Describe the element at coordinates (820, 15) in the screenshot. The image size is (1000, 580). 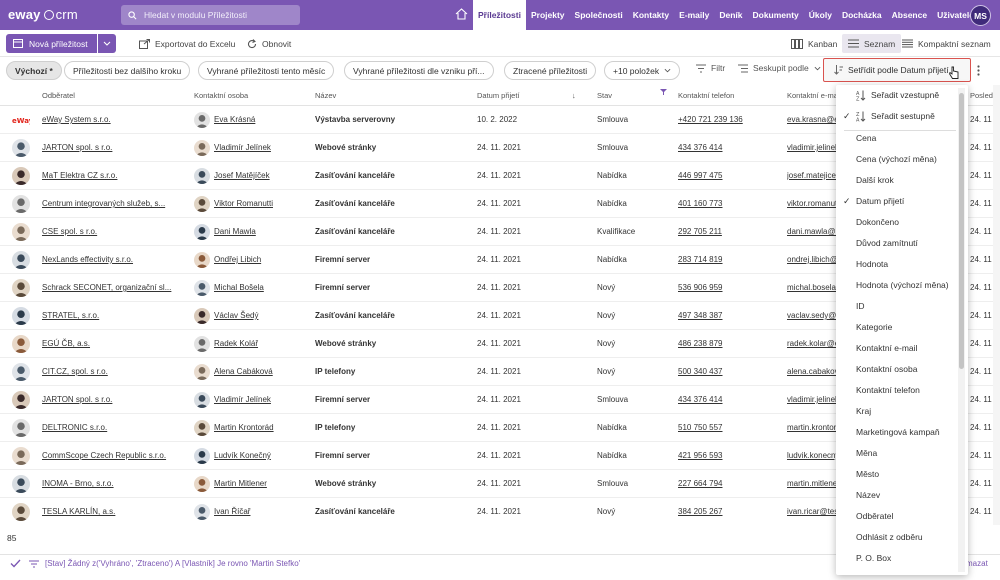
I see `nav-item-7: Úkoly` at that location.